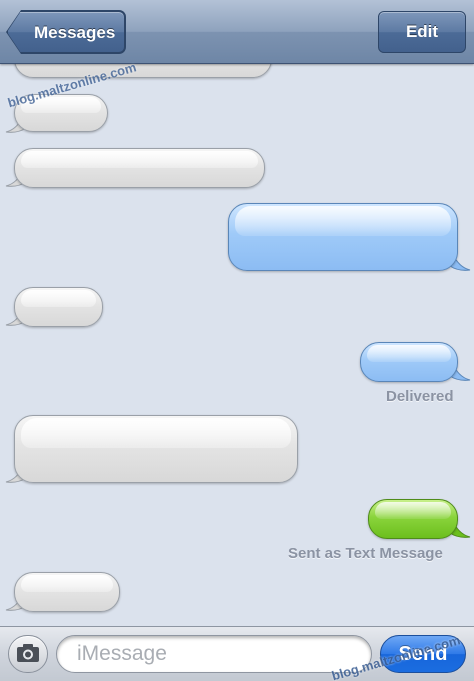 This screenshot has width=474, height=681. Describe the element at coordinates (422, 32) in the screenshot. I see `edit-button: Edit` at that location.